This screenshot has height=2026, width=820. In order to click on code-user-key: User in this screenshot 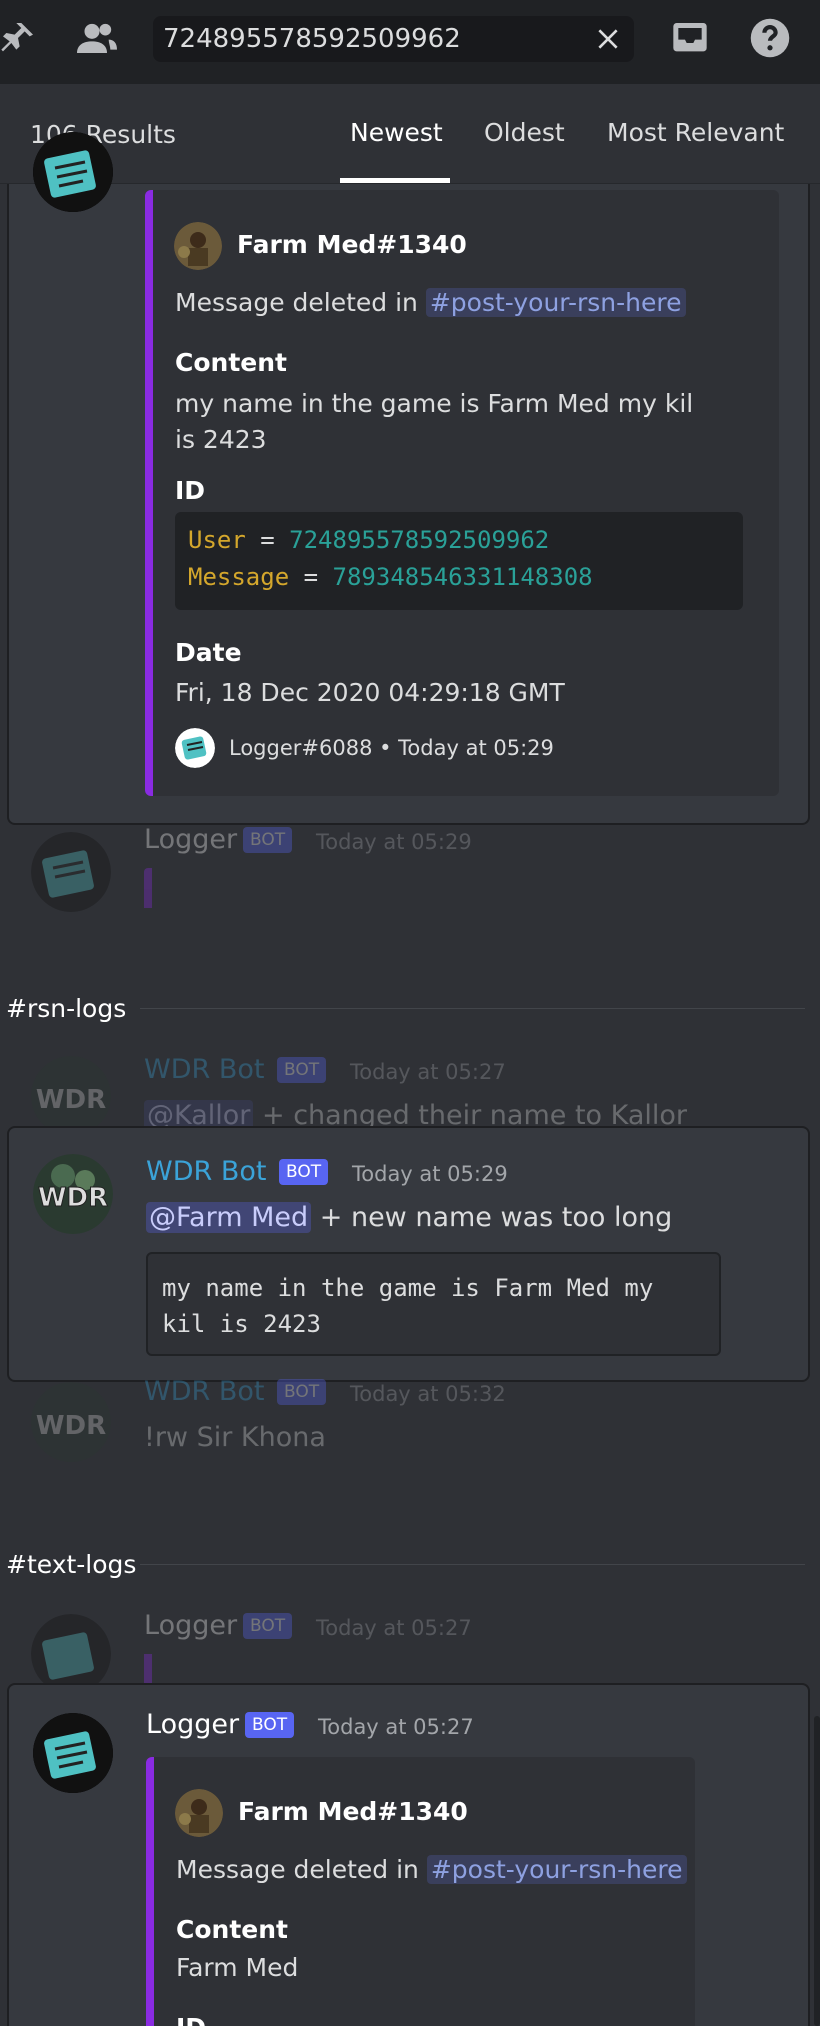, I will do `click(217, 540)`.